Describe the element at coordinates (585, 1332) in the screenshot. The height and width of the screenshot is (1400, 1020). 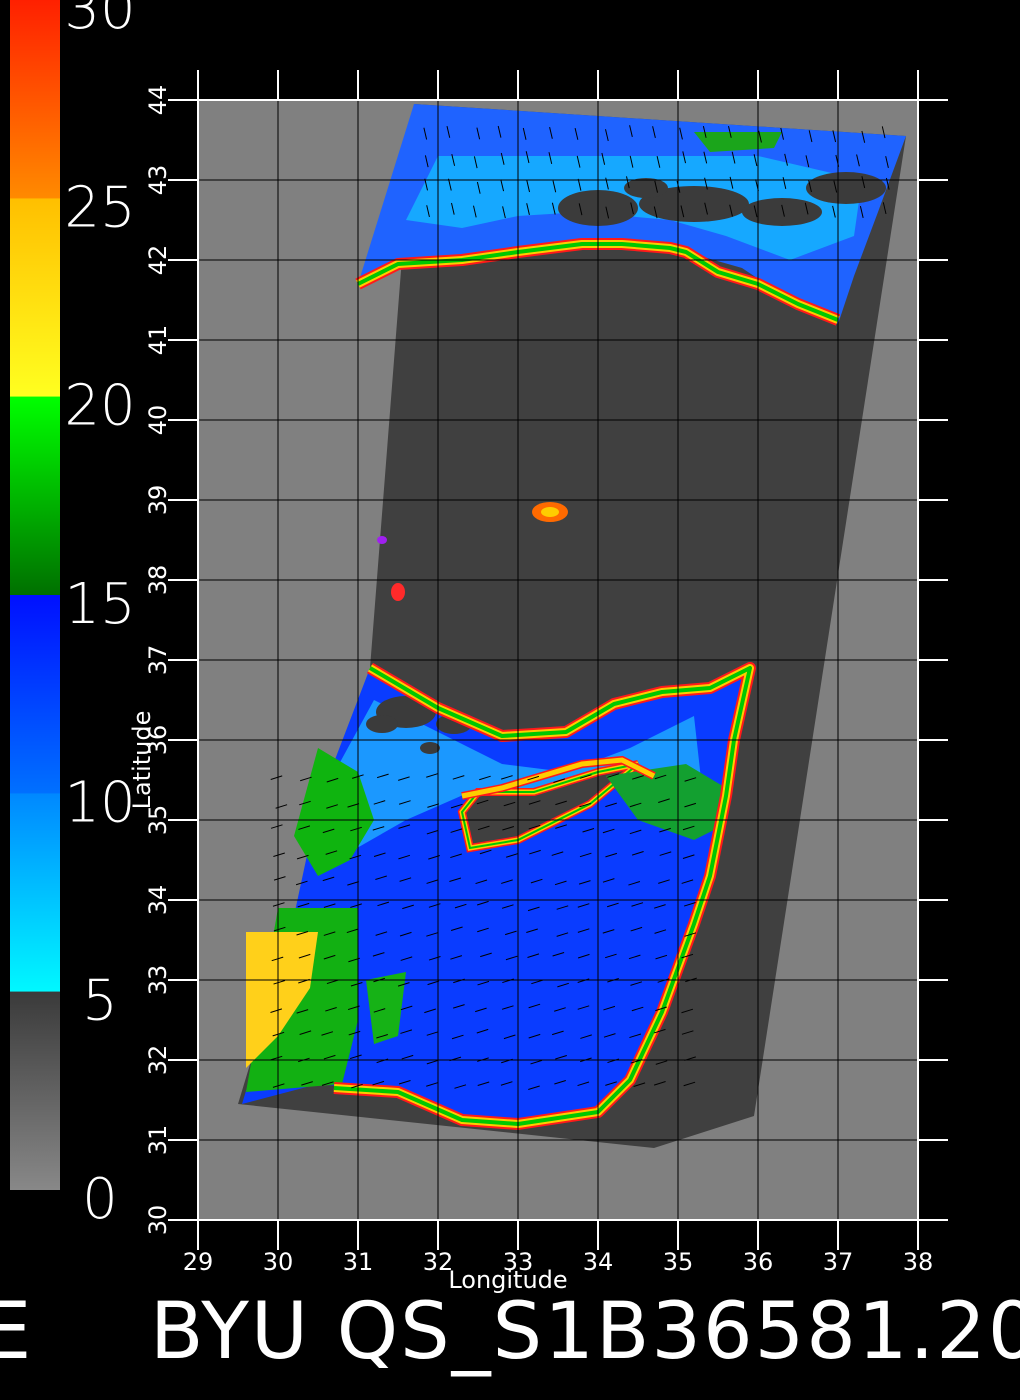
I see `image-title: BYU QS_S1B36581.200` at that location.